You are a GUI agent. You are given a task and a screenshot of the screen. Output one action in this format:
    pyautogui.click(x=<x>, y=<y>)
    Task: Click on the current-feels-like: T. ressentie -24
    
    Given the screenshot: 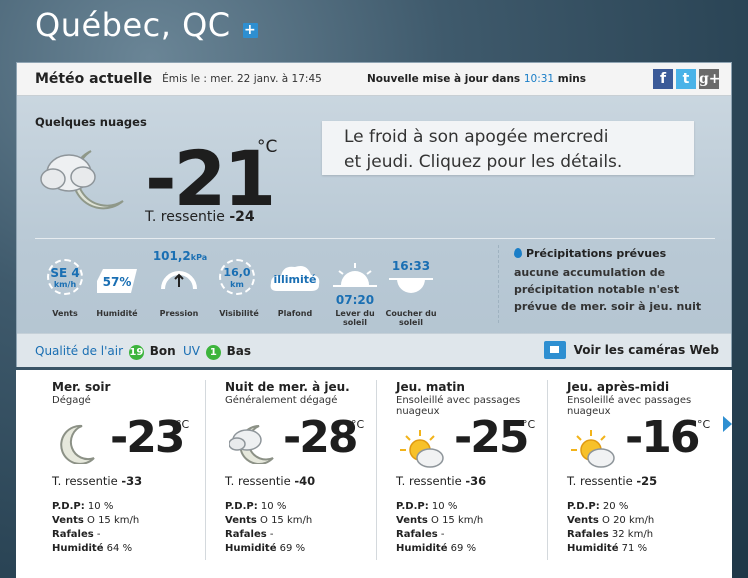 What is the action you would take?
    pyautogui.click(x=200, y=217)
    